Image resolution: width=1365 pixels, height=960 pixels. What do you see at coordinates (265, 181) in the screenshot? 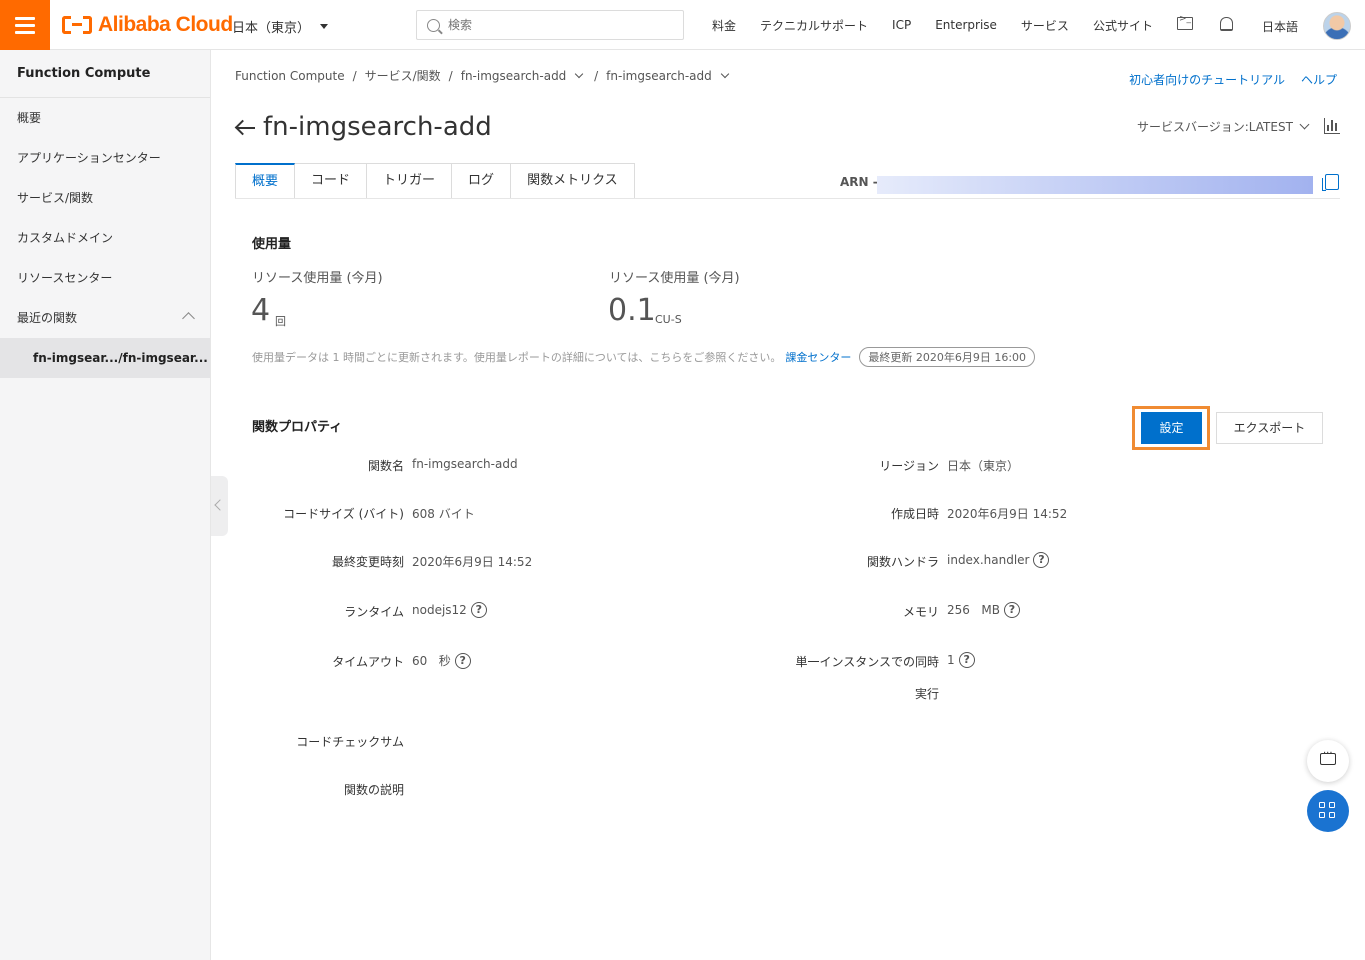
I see `tab-overview: 概要` at bounding box center [265, 181].